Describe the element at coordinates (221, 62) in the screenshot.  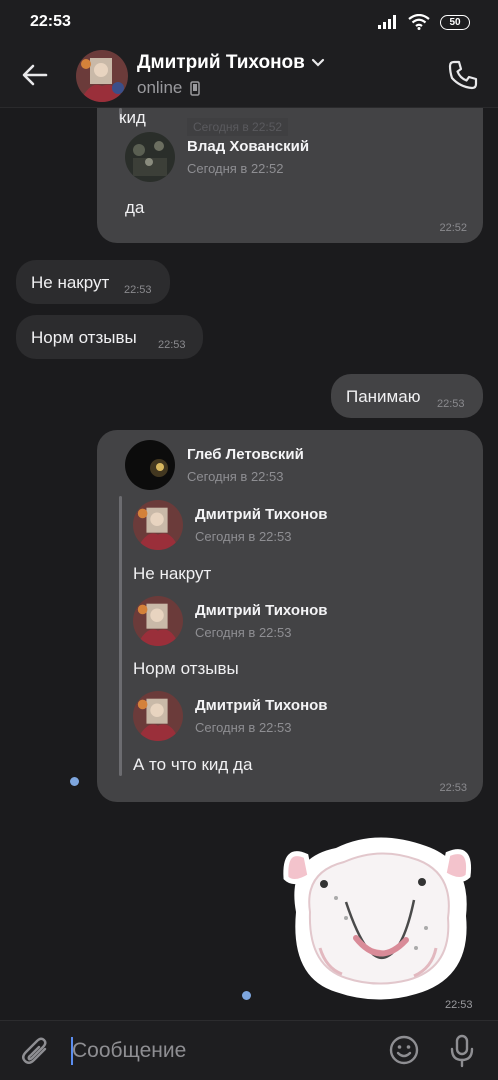
I see `contact-name-text: Дмитрий Тихонов` at that location.